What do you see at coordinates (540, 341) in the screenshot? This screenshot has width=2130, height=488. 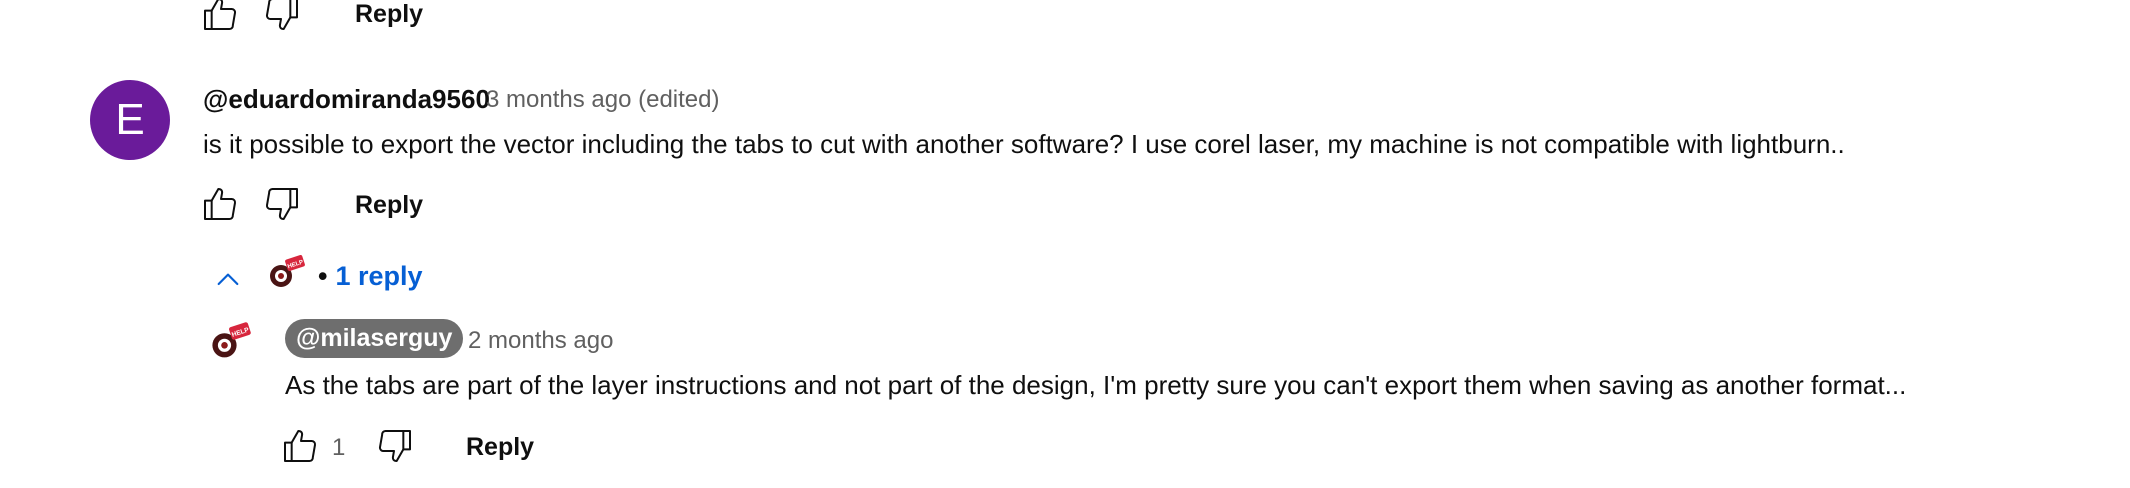 I see `reply-timestamp: 2 months ago` at bounding box center [540, 341].